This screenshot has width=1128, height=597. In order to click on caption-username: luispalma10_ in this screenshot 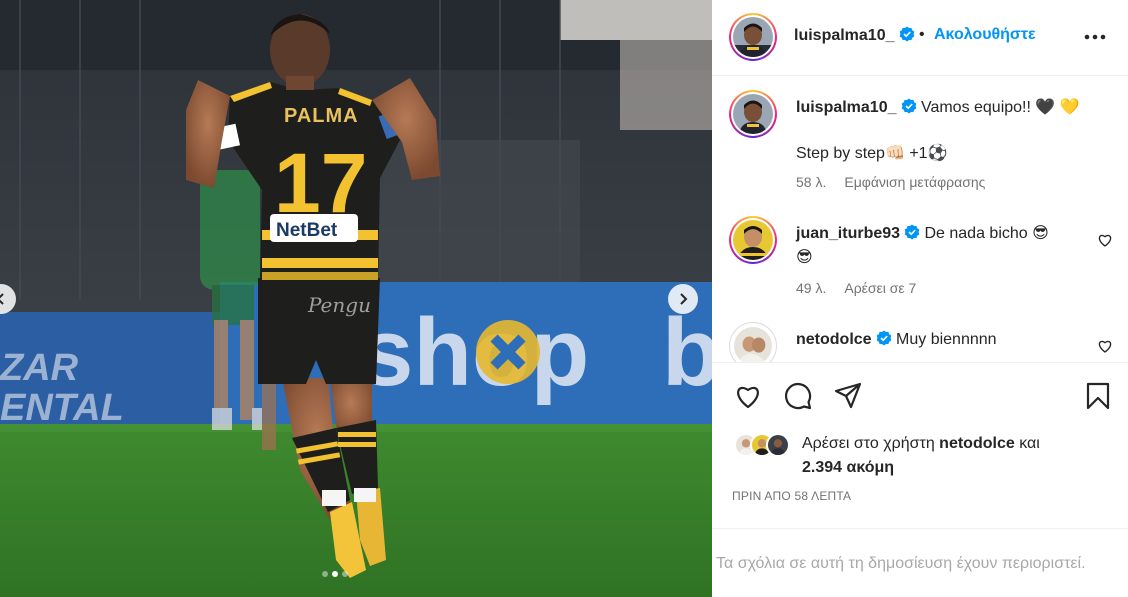, I will do `click(846, 107)`.